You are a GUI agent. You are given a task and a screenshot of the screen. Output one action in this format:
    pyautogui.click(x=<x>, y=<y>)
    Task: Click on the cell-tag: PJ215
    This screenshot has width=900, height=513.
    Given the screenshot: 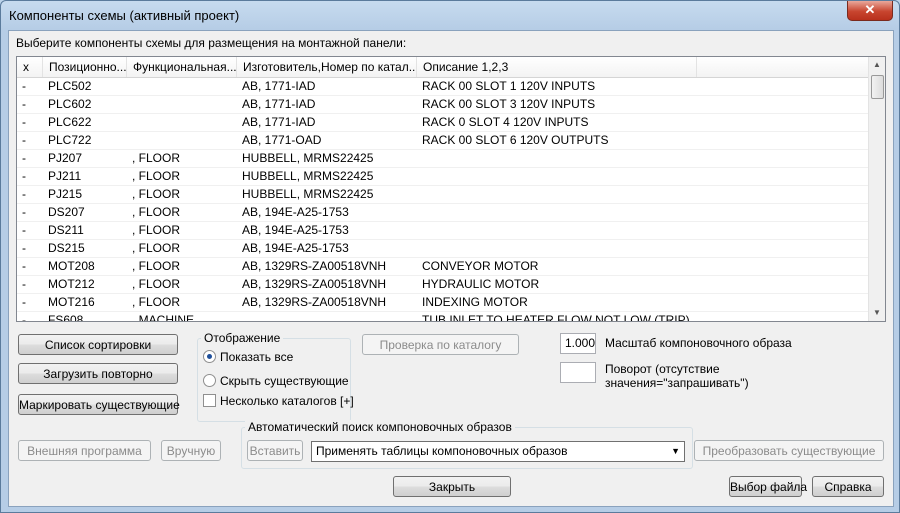 What is the action you would take?
    pyautogui.click(x=65, y=194)
    